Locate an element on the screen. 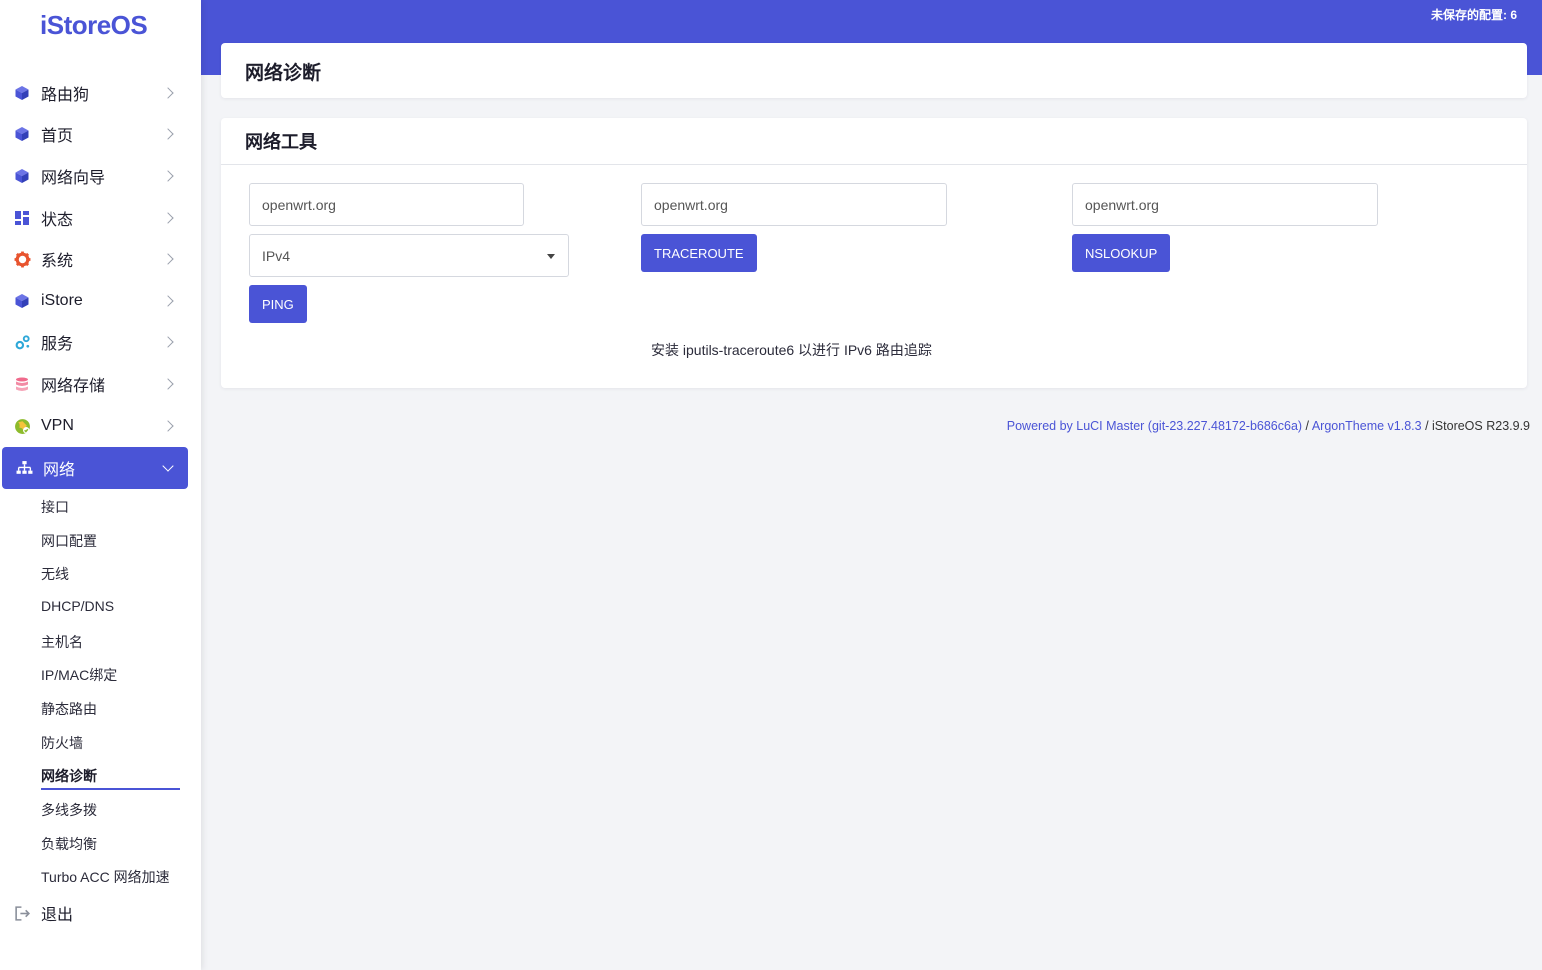 This screenshot has width=1542, height=970. traceroute6-hint: 安装 iputils-traceroute6 以进行 IPv6 路由追踪 is located at coordinates (791, 350).